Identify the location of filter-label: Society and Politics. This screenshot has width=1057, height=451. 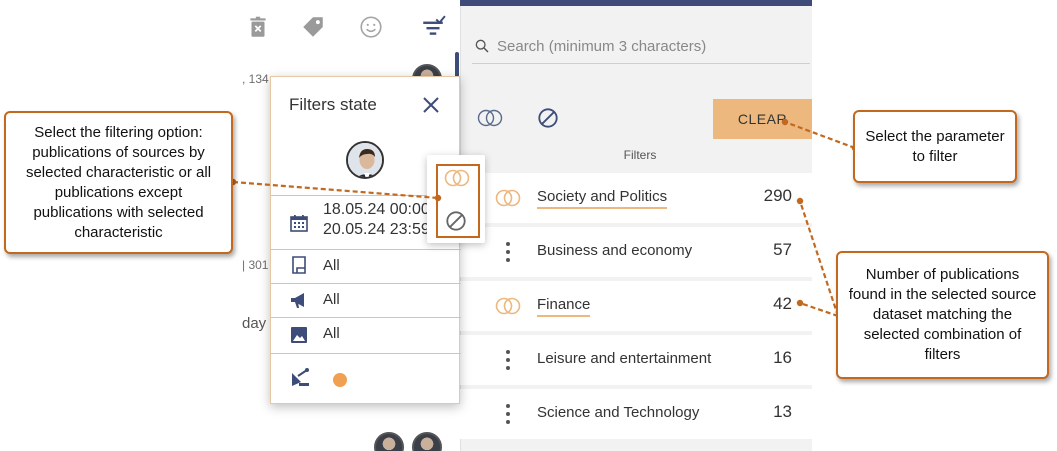
(602, 198).